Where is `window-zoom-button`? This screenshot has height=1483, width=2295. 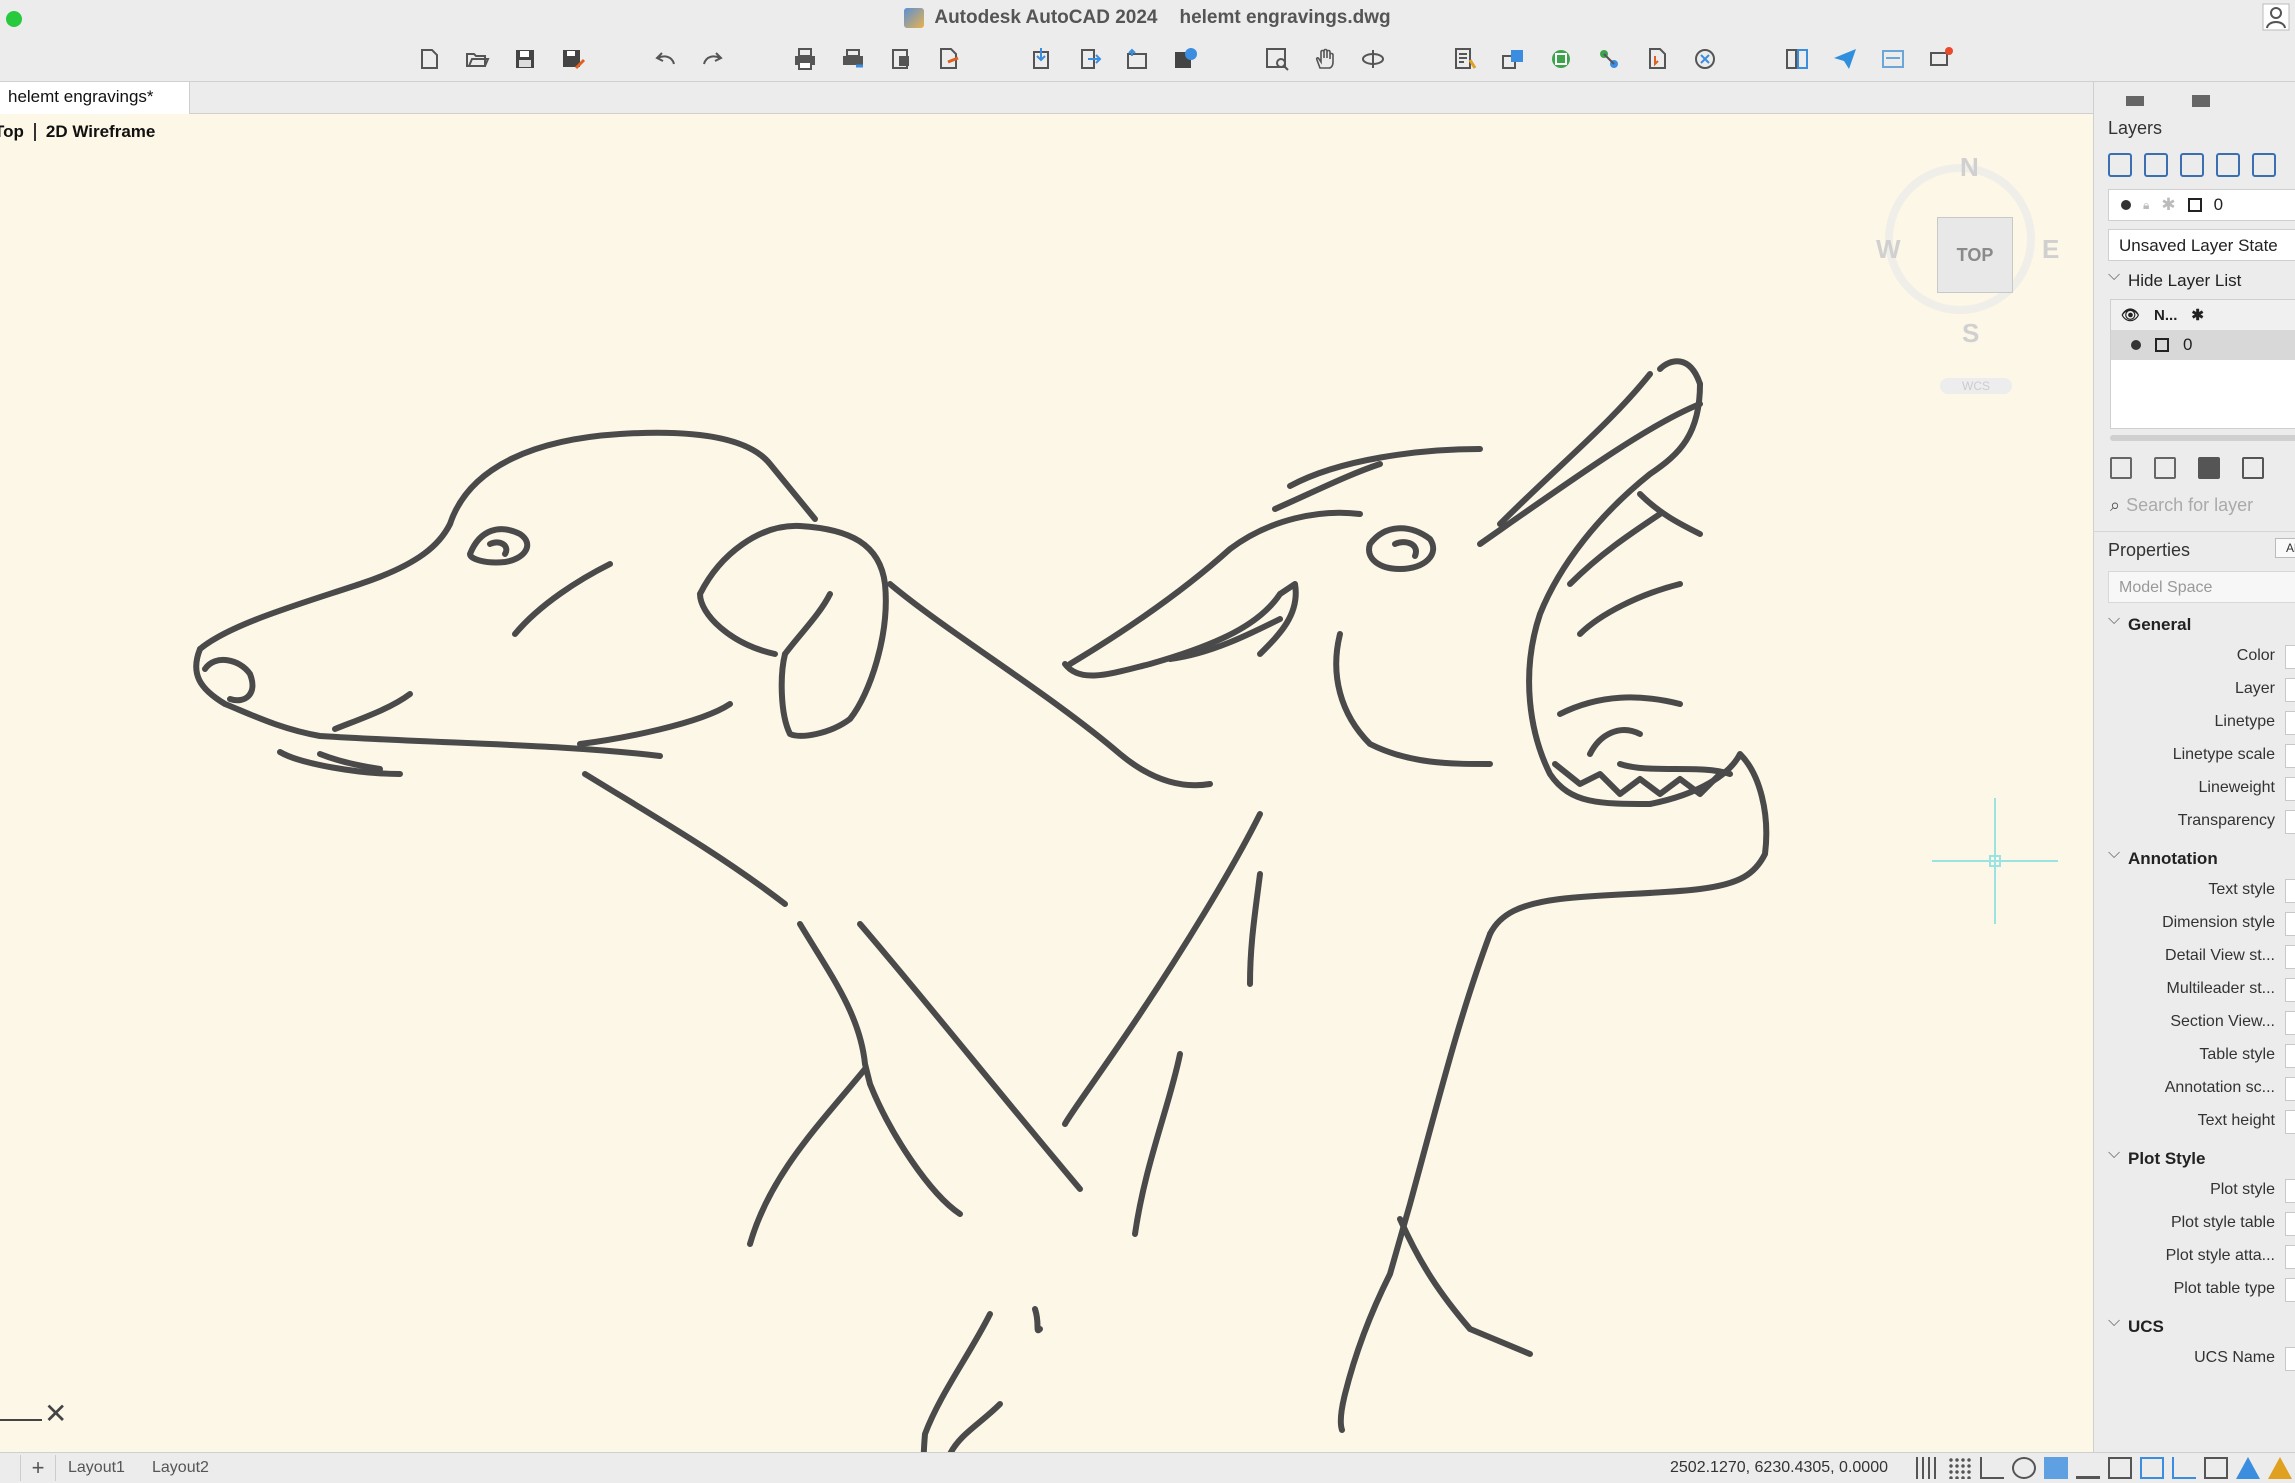
window-zoom-button is located at coordinates (14, 19).